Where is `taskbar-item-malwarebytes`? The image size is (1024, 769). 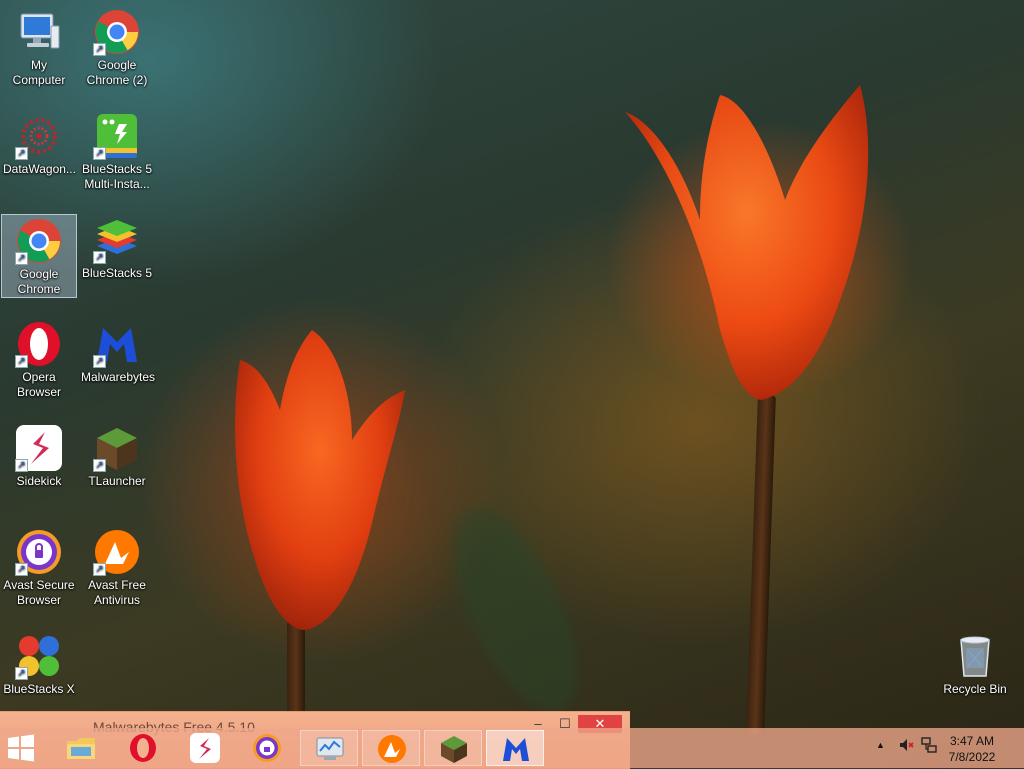
taskbar-item-malwarebytes is located at coordinates (515, 748).